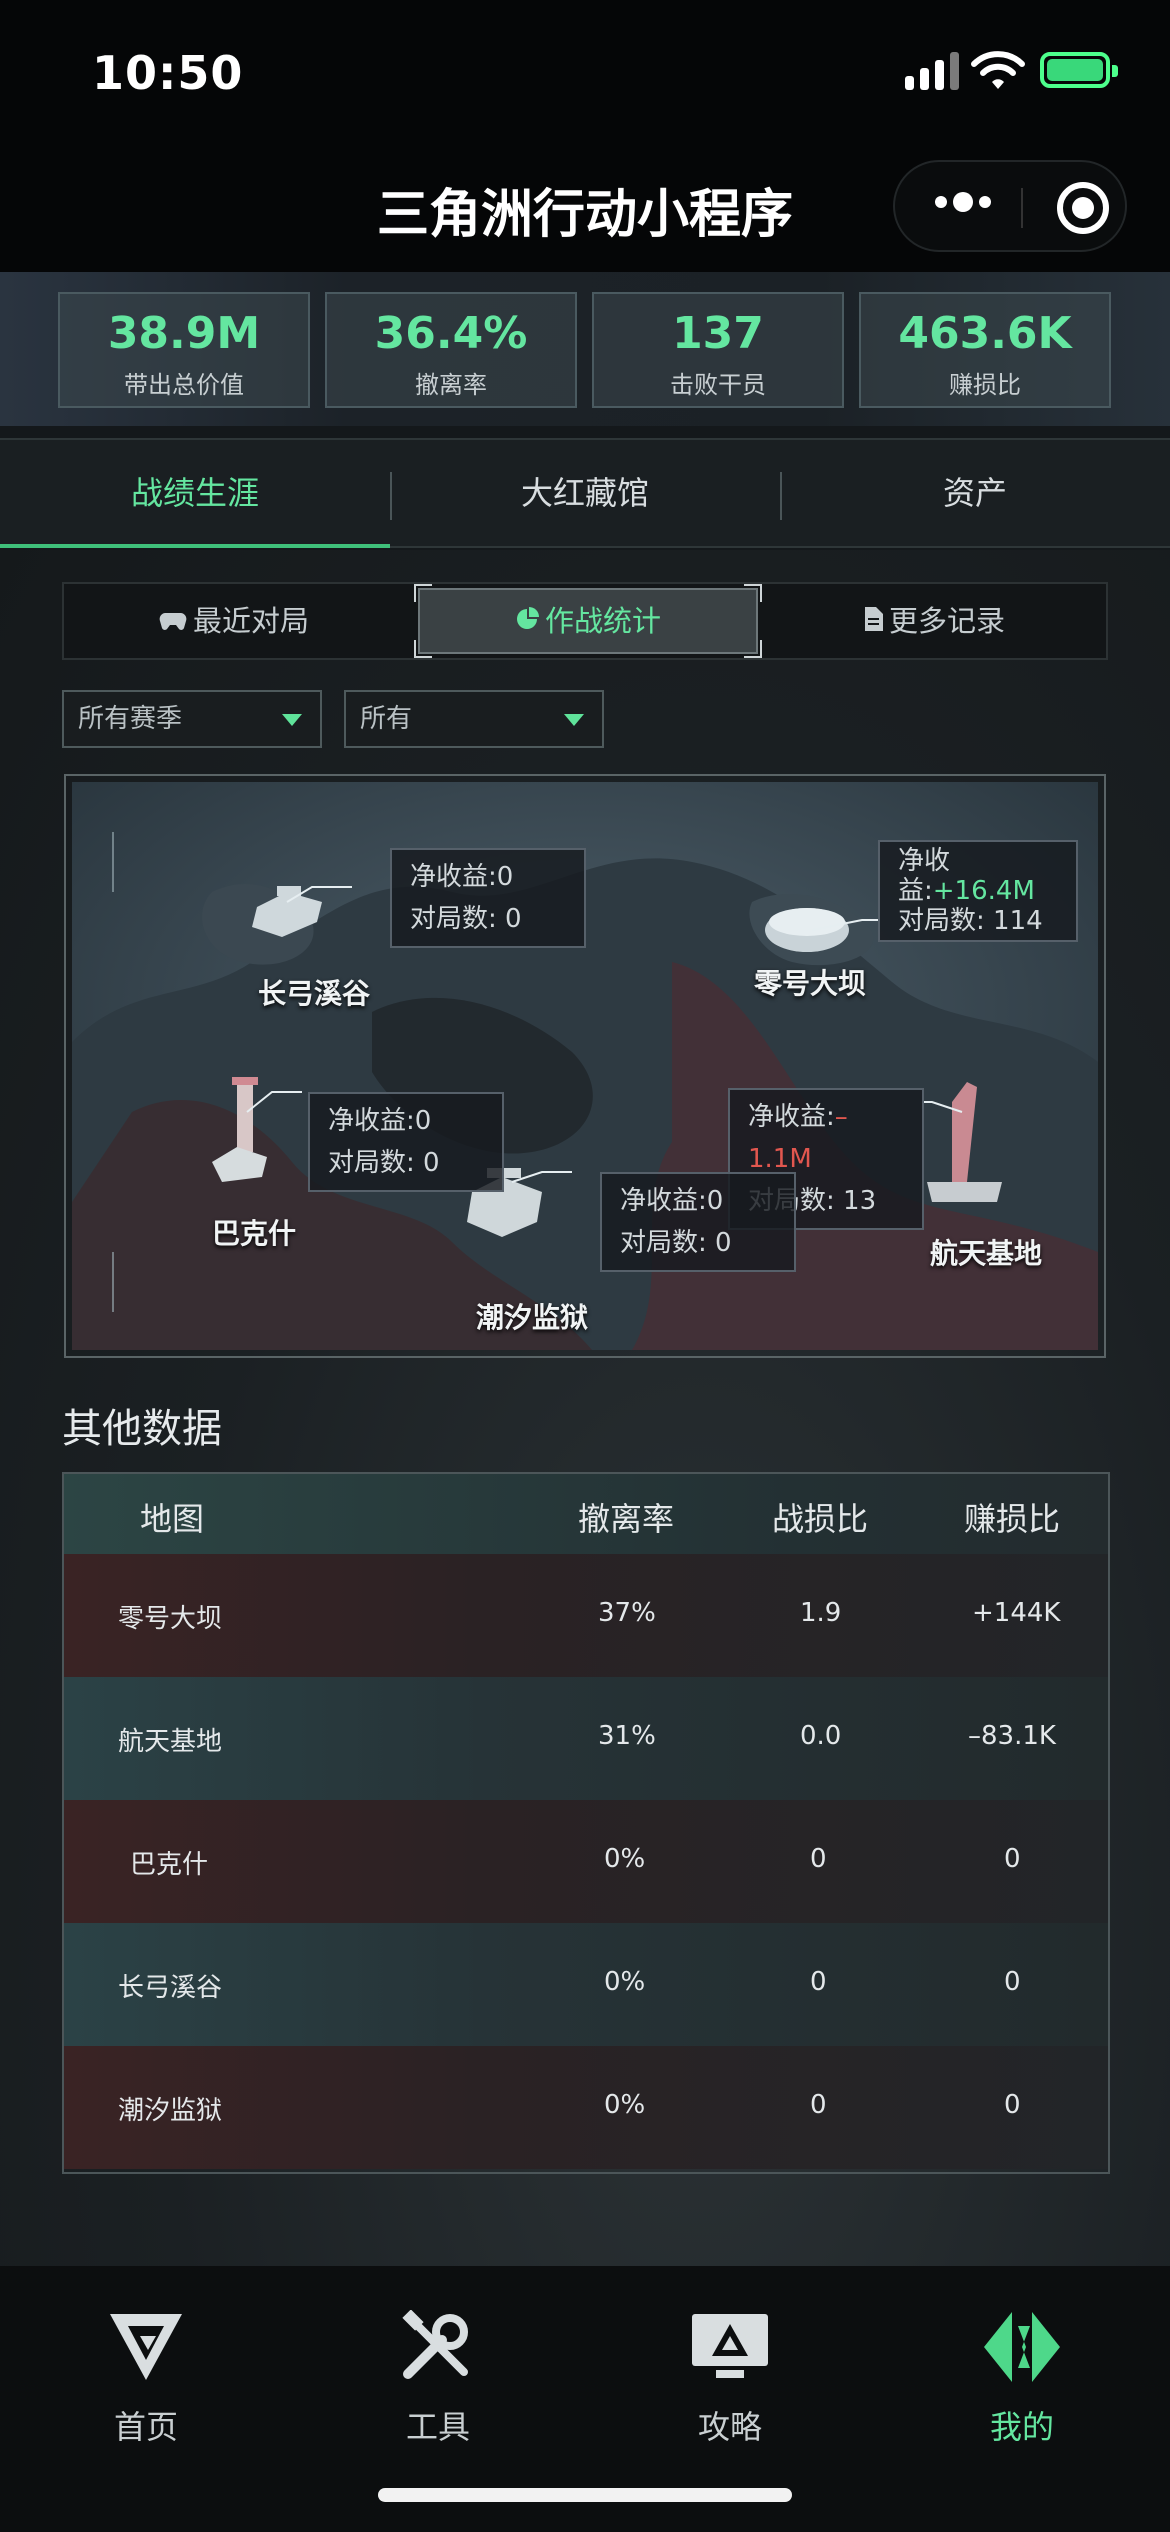 The height and width of the screenshot is (2532, 1170). What do you see at coordinates (915, 891) in the screenshot?
I see `income-label-cont: 益:` at bounding box center [915, 891].